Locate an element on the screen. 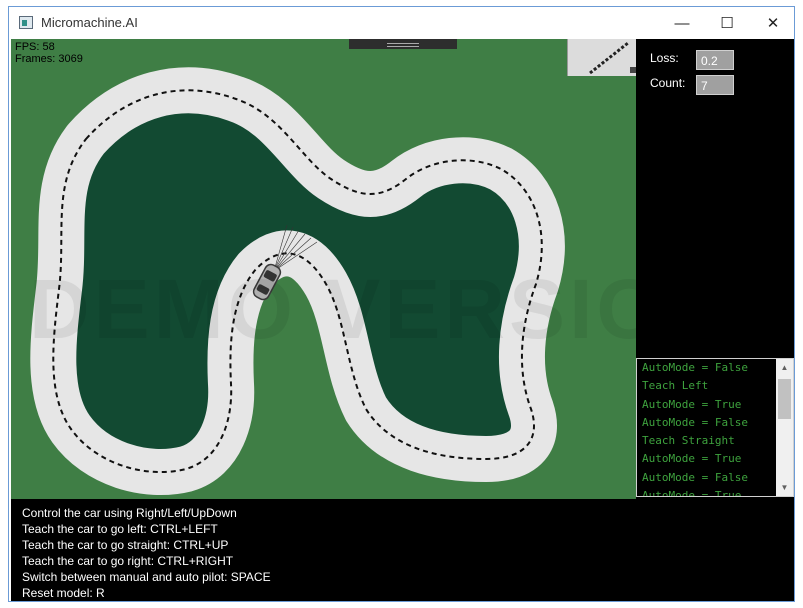 The width and height of the screenshot is (803, 608). minimize-button: — is located at coordinates (682, 23).